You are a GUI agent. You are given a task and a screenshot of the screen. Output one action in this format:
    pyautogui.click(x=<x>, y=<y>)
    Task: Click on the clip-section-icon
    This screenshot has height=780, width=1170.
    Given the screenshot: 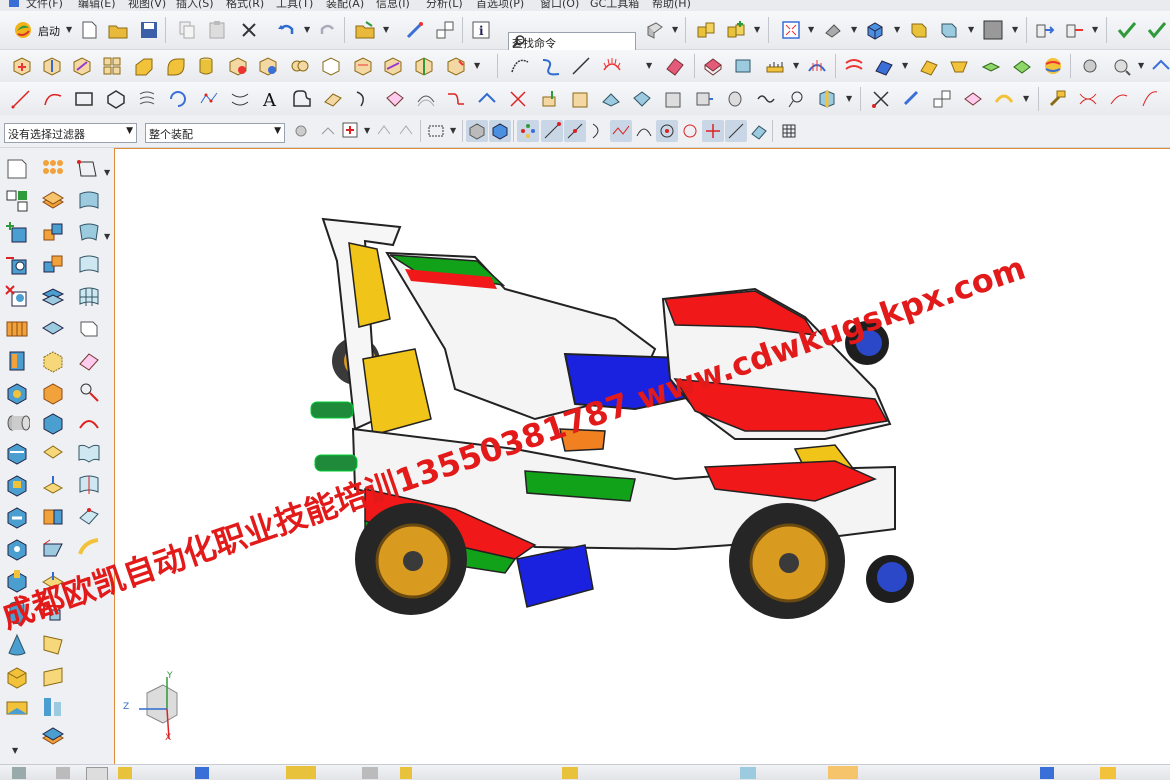 What is the action you would take?
    pyautogui.click(x=949, y=30)
    